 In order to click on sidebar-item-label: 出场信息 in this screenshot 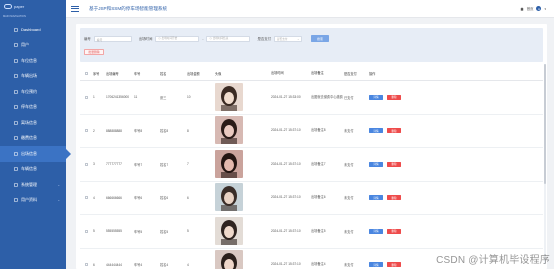, I will do `click(29, 153)`.